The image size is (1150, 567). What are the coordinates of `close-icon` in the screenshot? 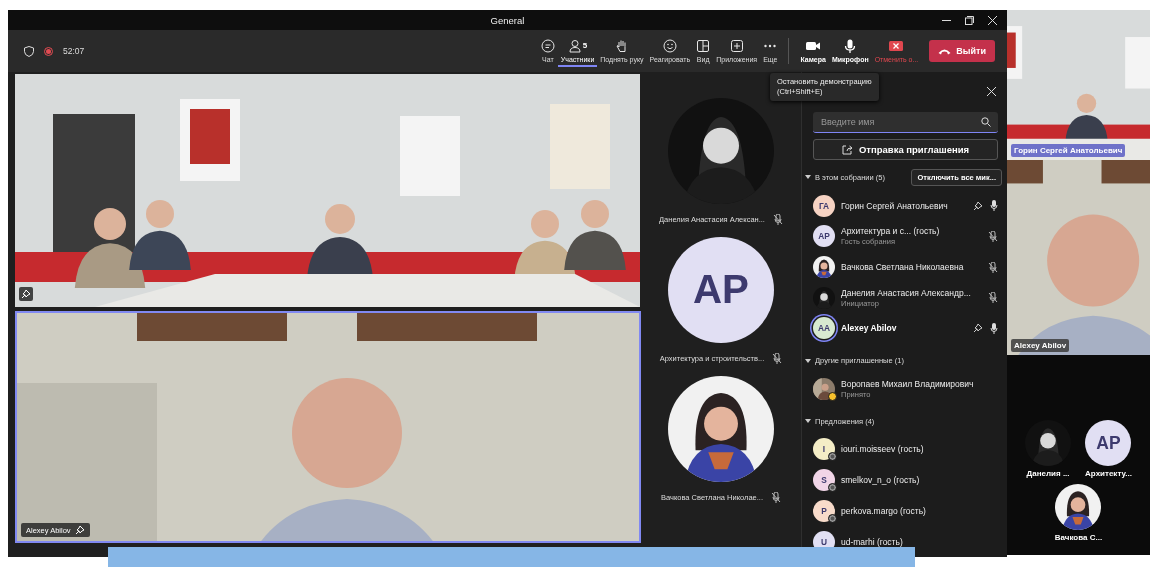 It's located at (992, 20).